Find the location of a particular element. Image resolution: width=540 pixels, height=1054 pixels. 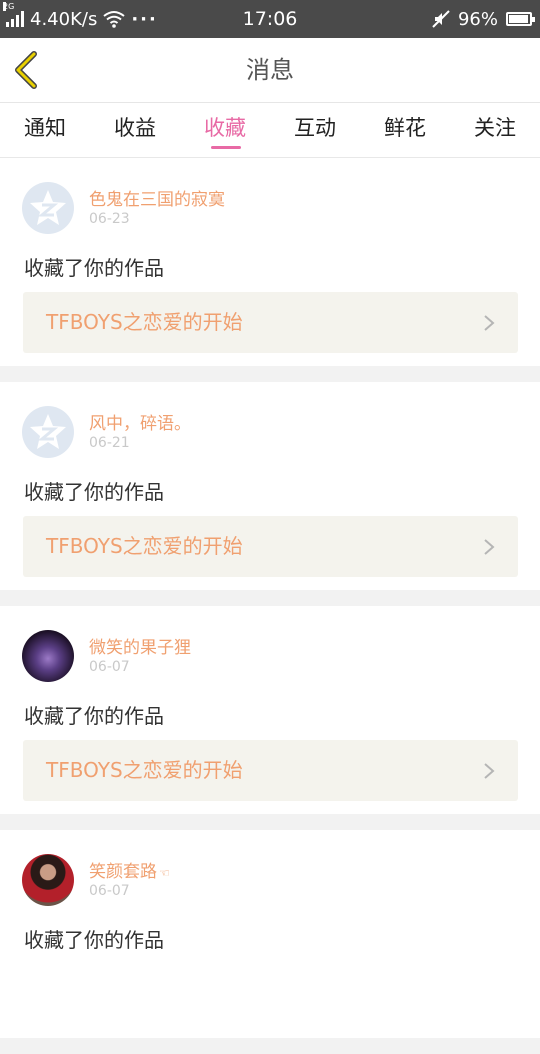

tab-label: 收藏 is located at coordinates (225, 128).